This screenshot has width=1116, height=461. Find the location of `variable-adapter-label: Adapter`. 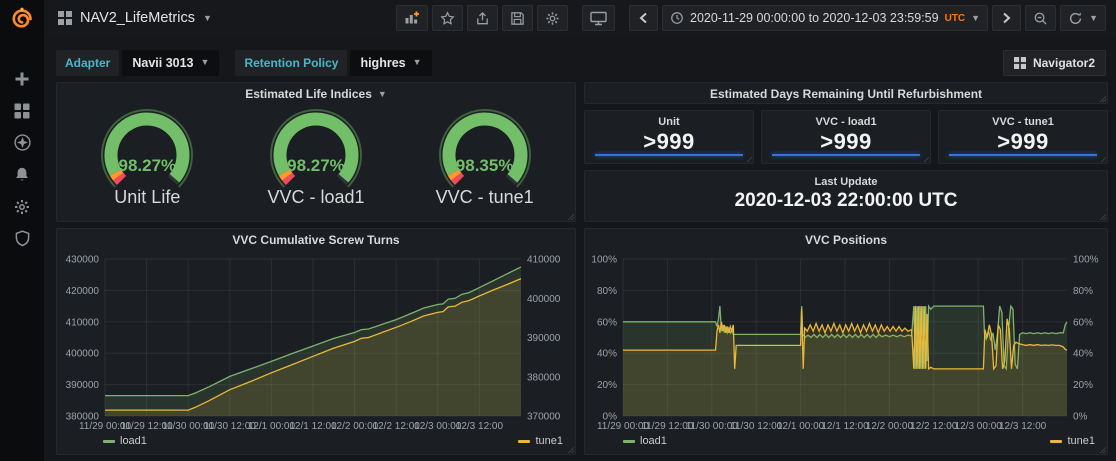

variable-adapter-label: Adapter is located at coordinates (88, 62).